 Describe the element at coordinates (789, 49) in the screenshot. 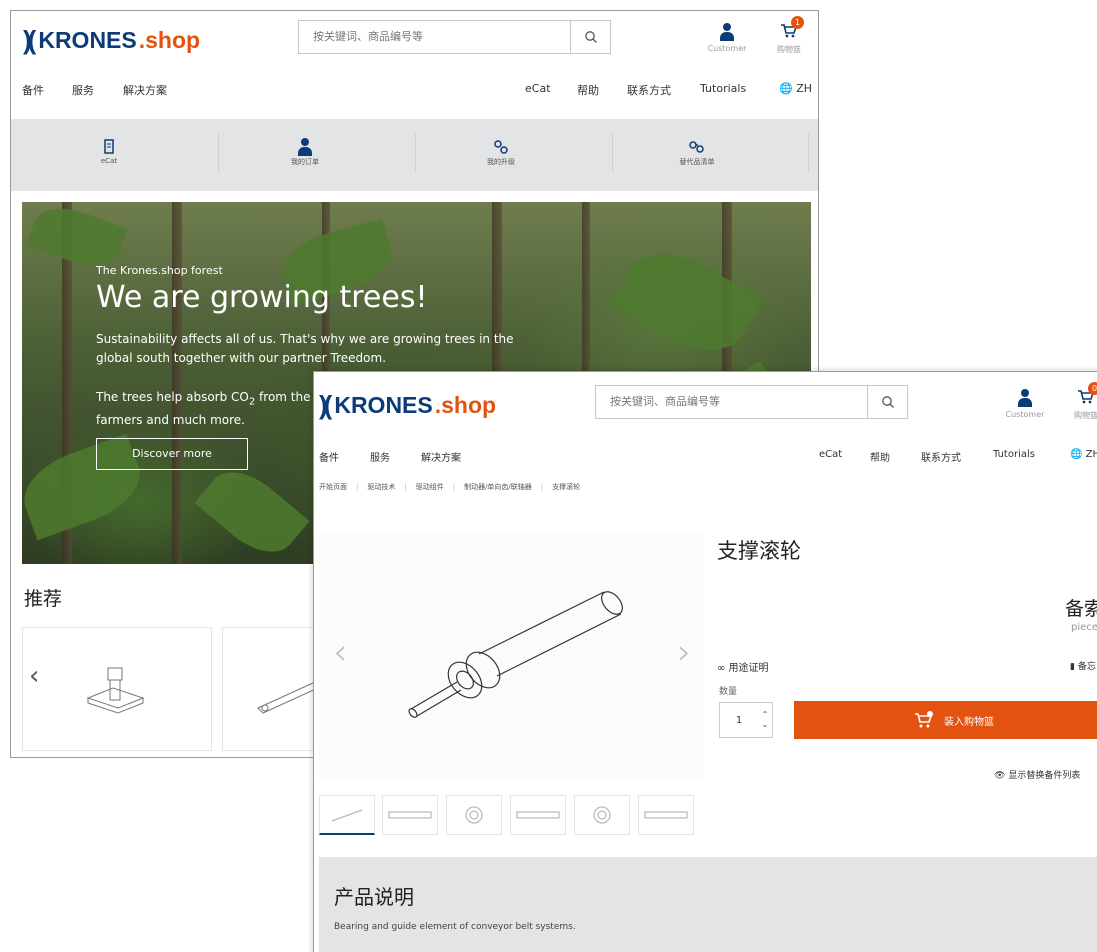

I see `cart-label: 购物篮` at that location.